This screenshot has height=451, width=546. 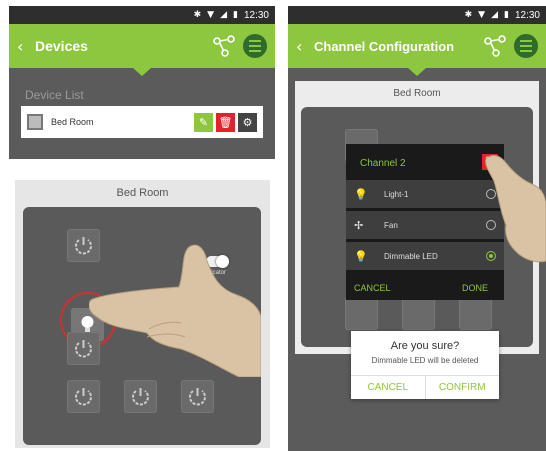 What do you see at coordinates (142, 50) in the screenshot?
I see `app-bar: ‹ Devices` at bounding box center [142, 50].